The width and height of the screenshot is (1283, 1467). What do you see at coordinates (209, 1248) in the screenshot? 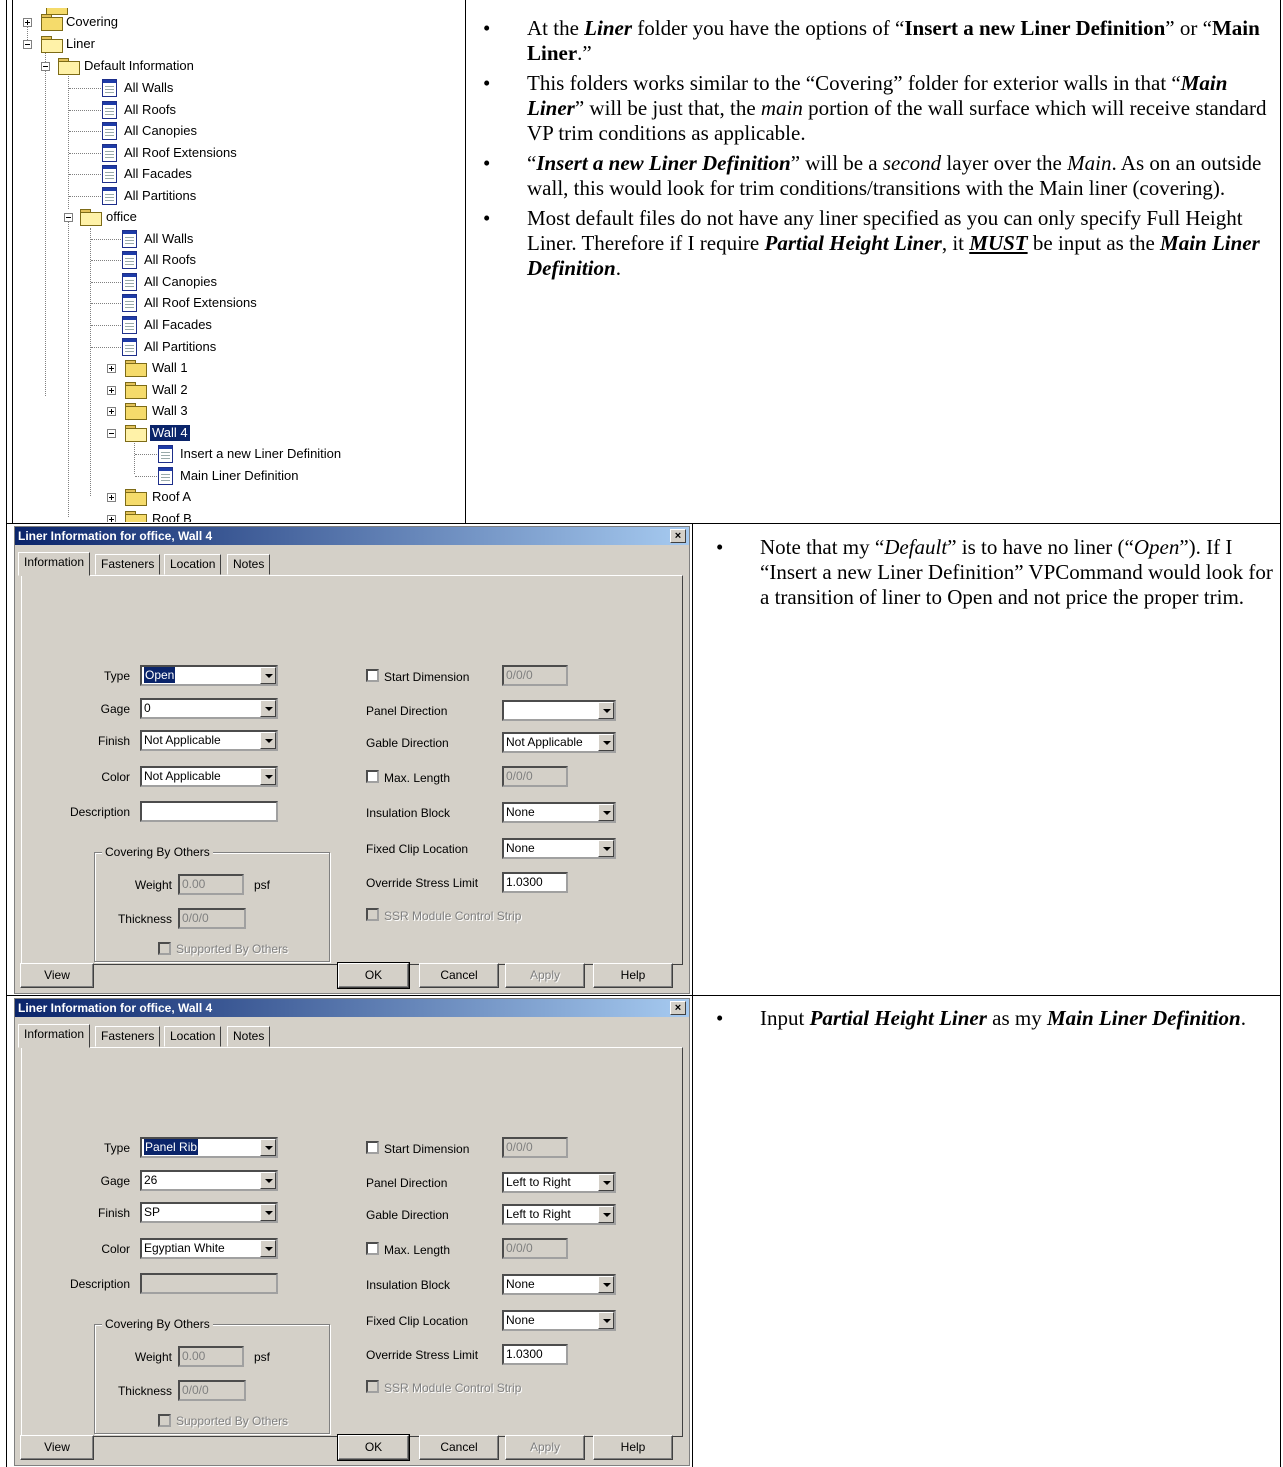
I see `color-select: Egyptian White` at bounding box center [209, 1248].